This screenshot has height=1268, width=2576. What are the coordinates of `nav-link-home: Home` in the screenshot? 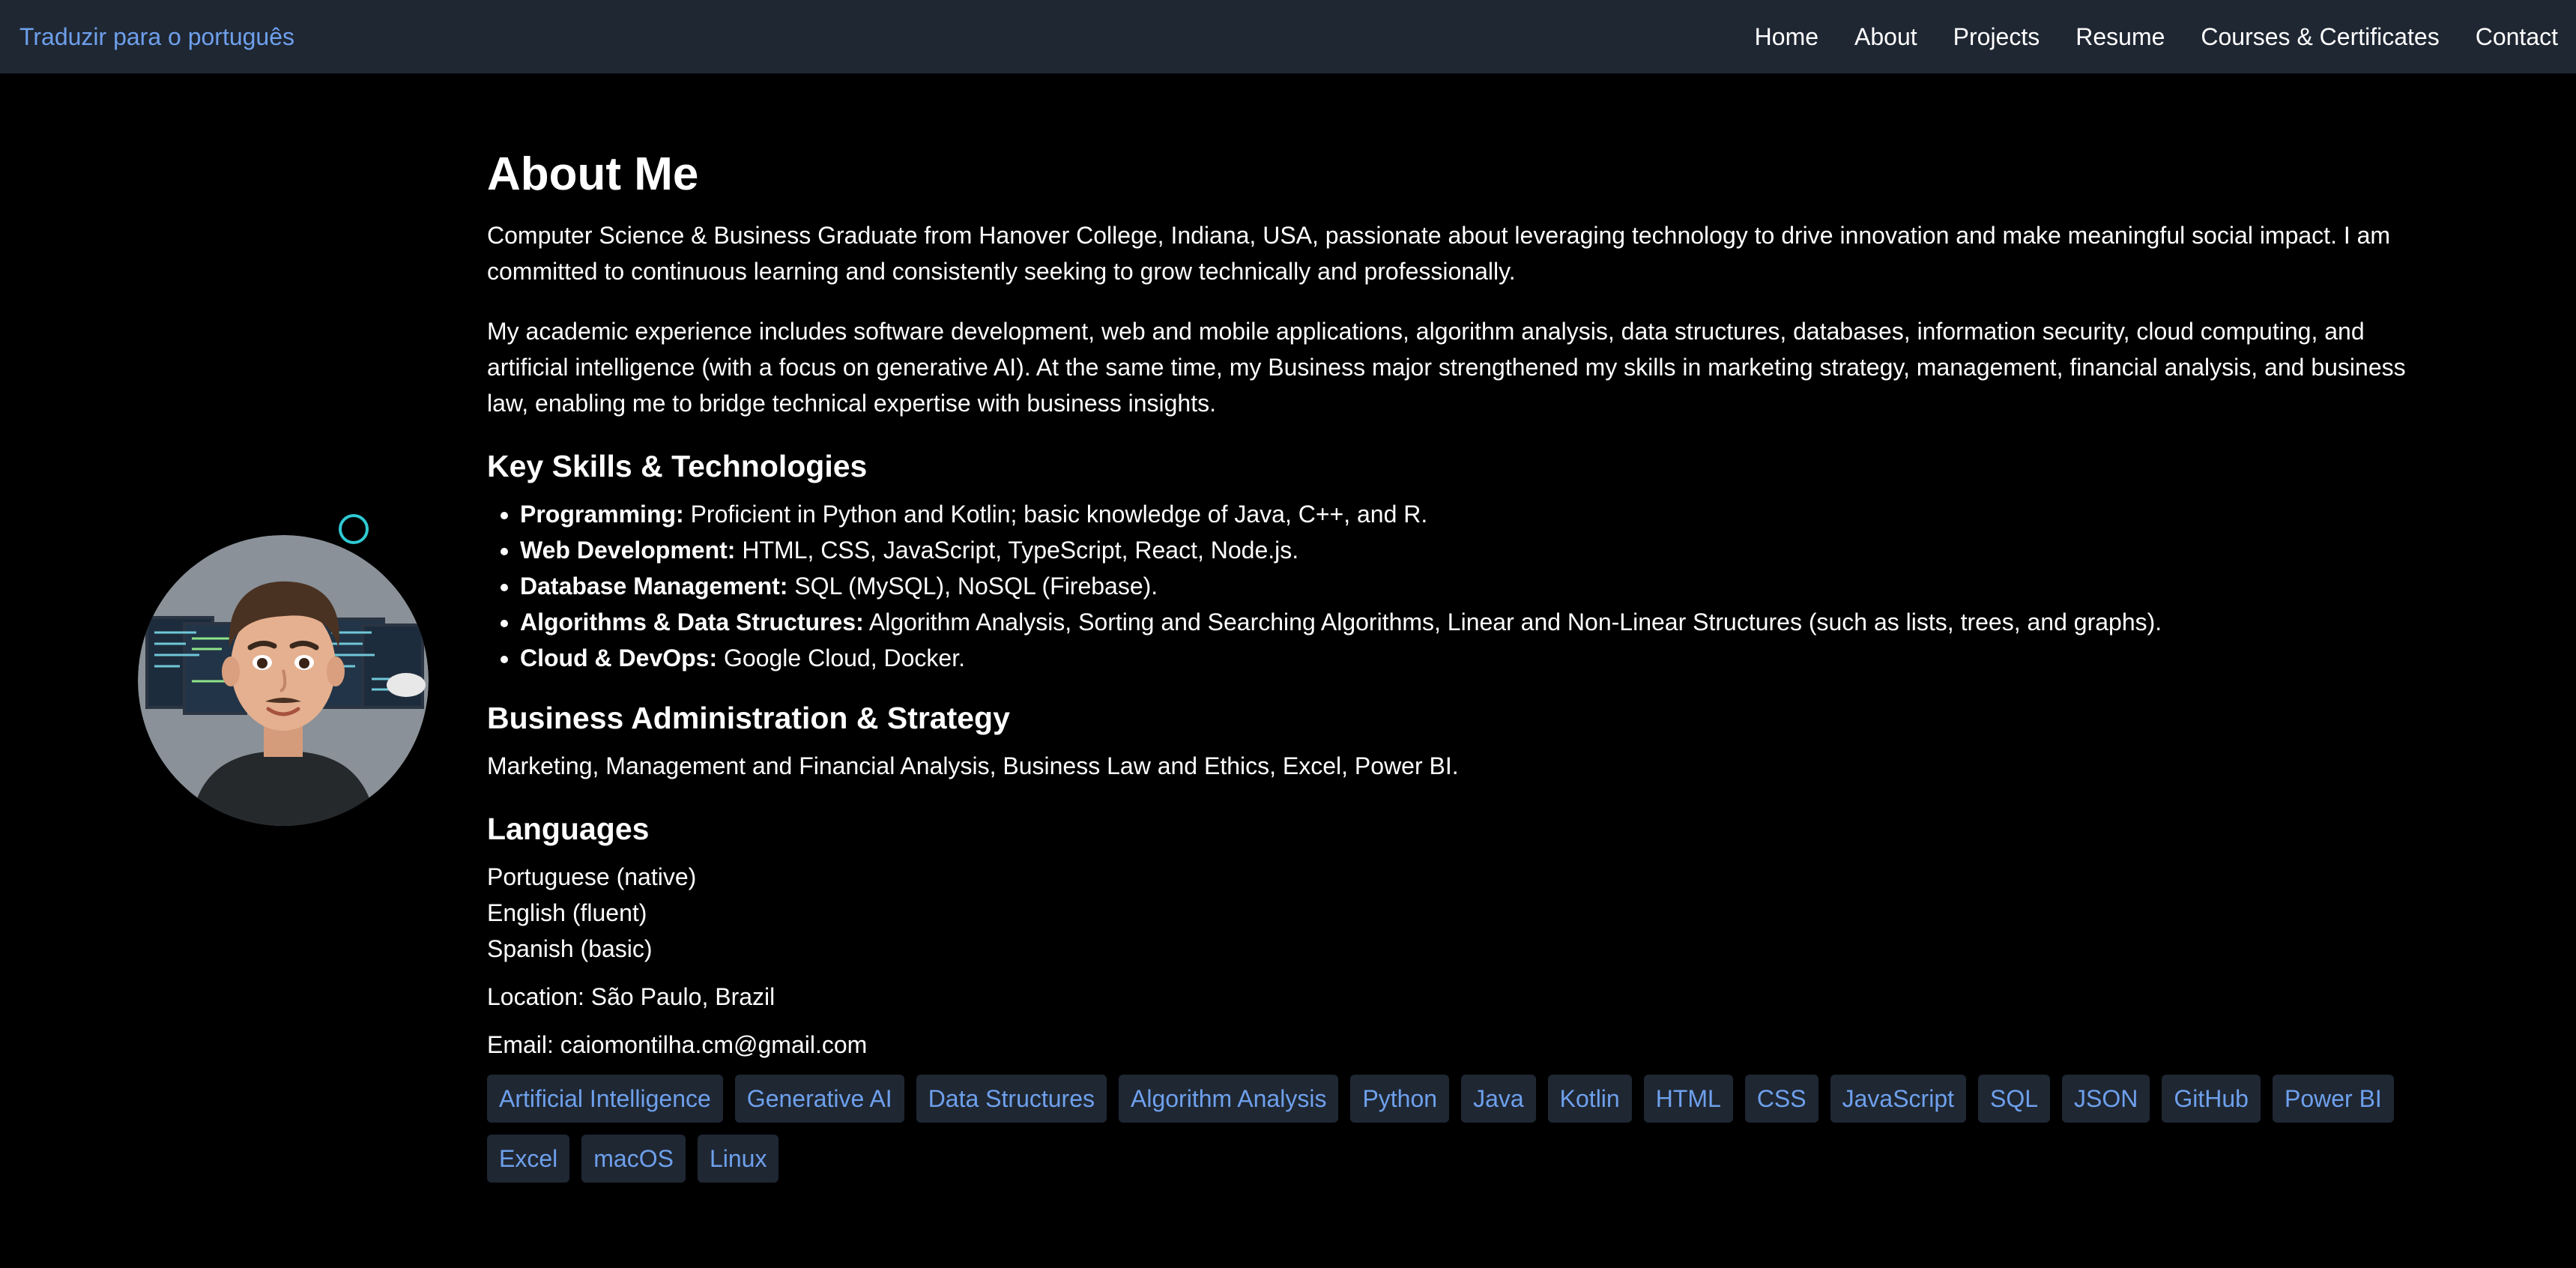 It's located at (1786, 37).